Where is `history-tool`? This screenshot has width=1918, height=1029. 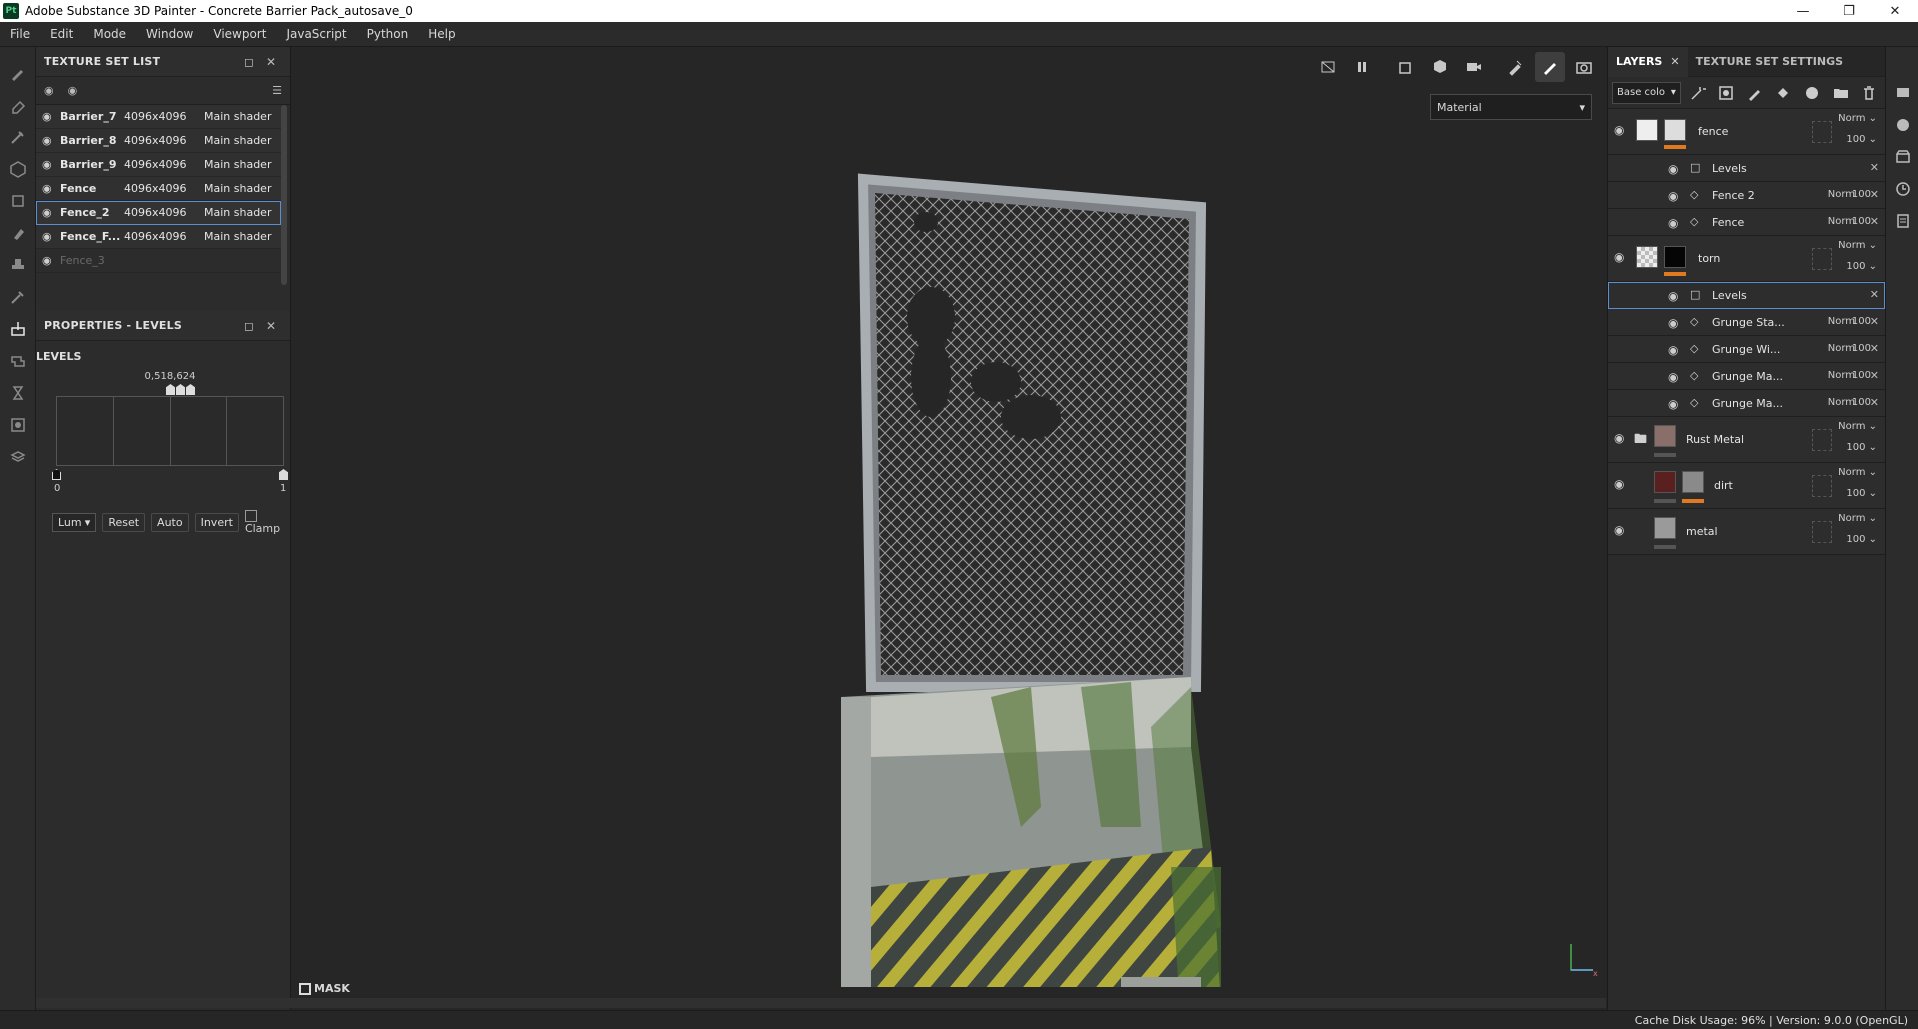 history-tool is located at coordinates (18, 425).